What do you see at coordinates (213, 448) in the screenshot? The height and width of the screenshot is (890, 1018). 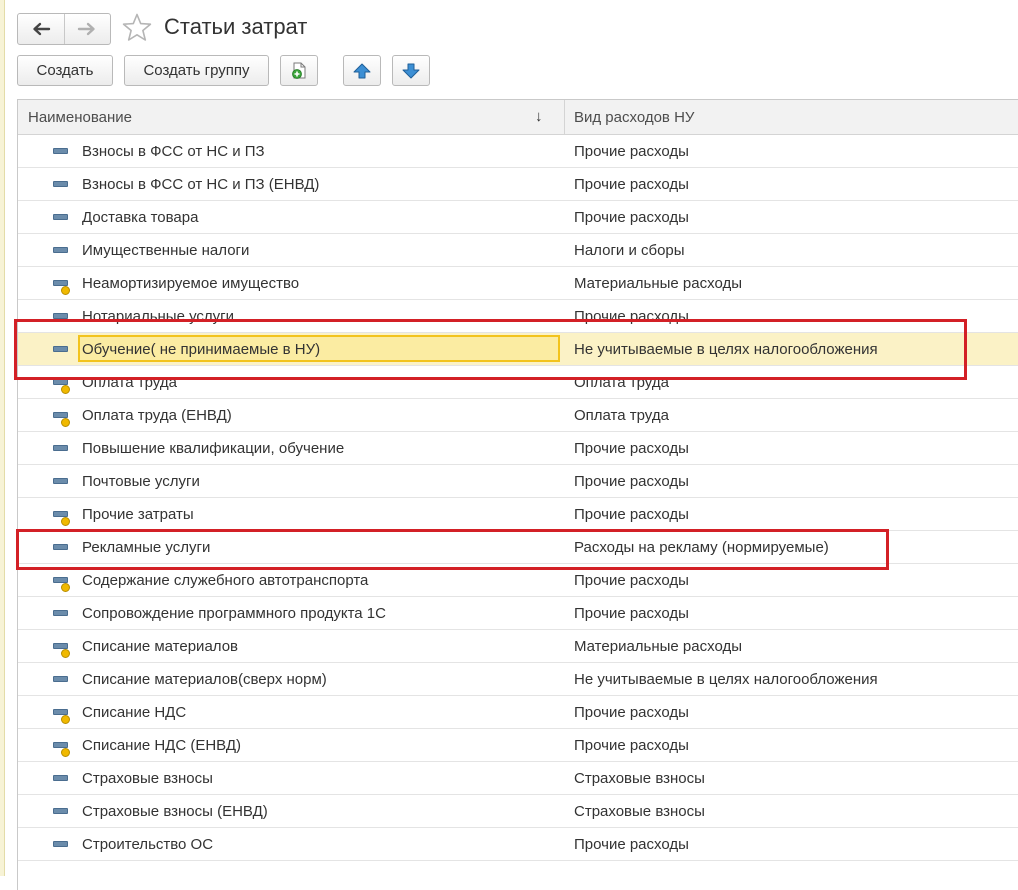 I see `cell-name: Повышение квалификации, обучение` at bounding box center [213, 448].